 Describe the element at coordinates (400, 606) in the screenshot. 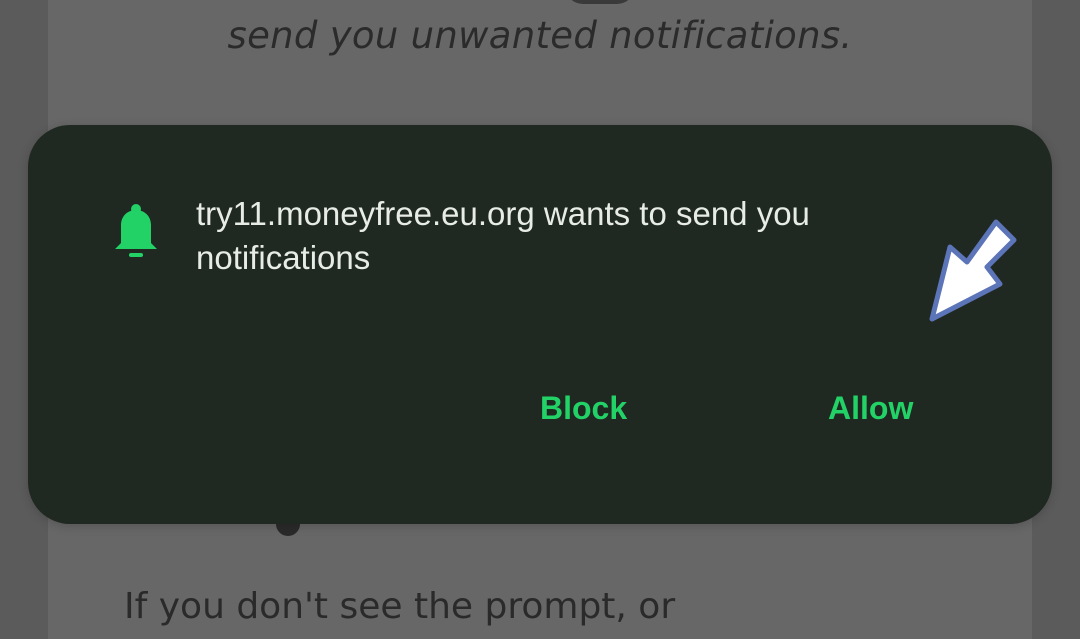

I see `background-help-text: If you don't see the prompt, or` at that location.